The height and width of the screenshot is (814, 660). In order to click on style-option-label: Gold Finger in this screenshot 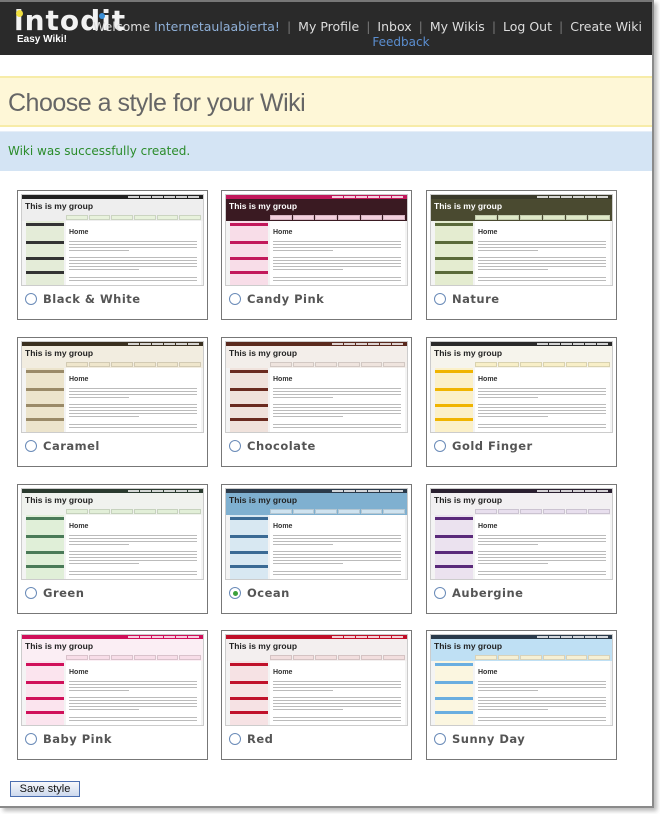, I will do `click(483, 446)`.